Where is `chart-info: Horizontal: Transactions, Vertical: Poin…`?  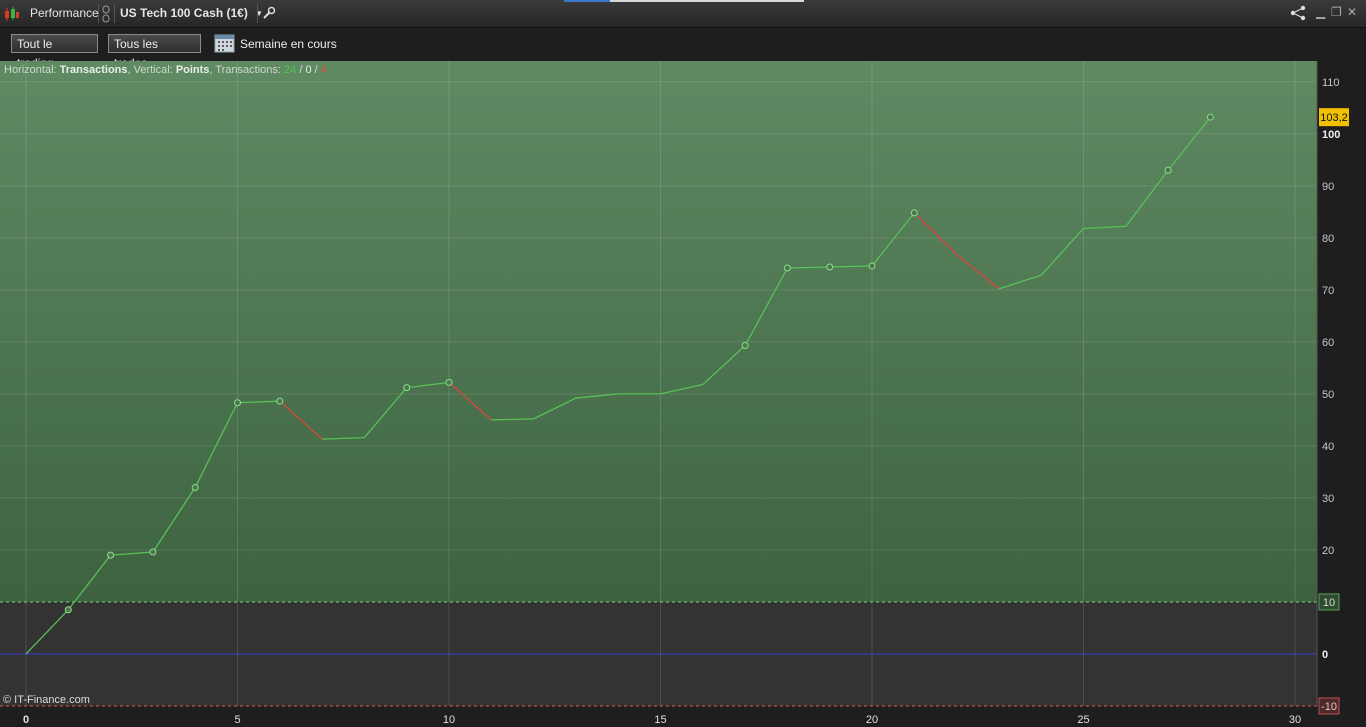 chart-info: Horizontal: Transactions, Vertical: Poin… is located at coordinates (165, 70).